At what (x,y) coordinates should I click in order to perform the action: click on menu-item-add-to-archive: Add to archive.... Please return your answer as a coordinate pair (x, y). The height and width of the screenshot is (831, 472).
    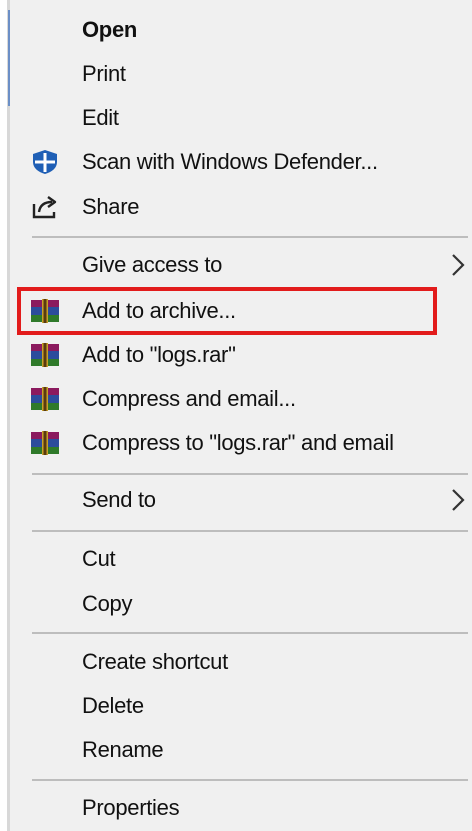
    Looking at the image, I should click on (241, 311).